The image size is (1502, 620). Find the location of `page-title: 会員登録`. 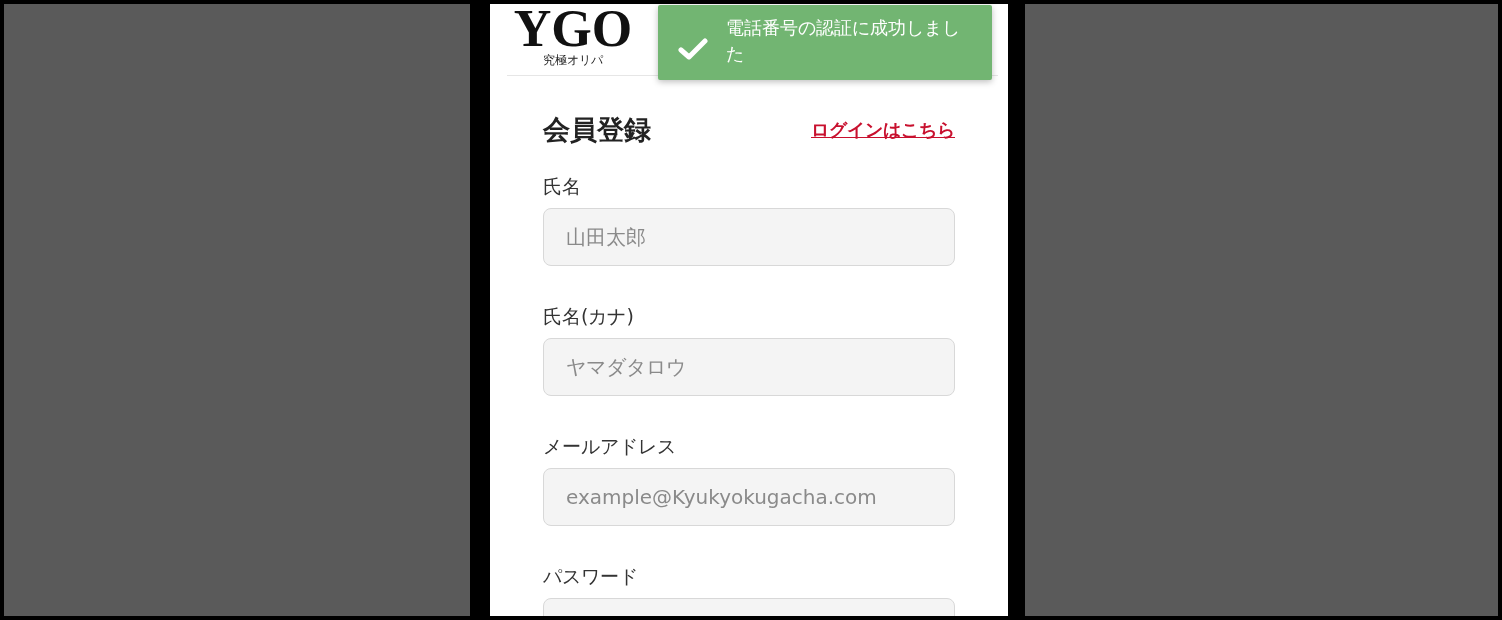

page-title: 会員登録 is located at coordinates (597, 130).